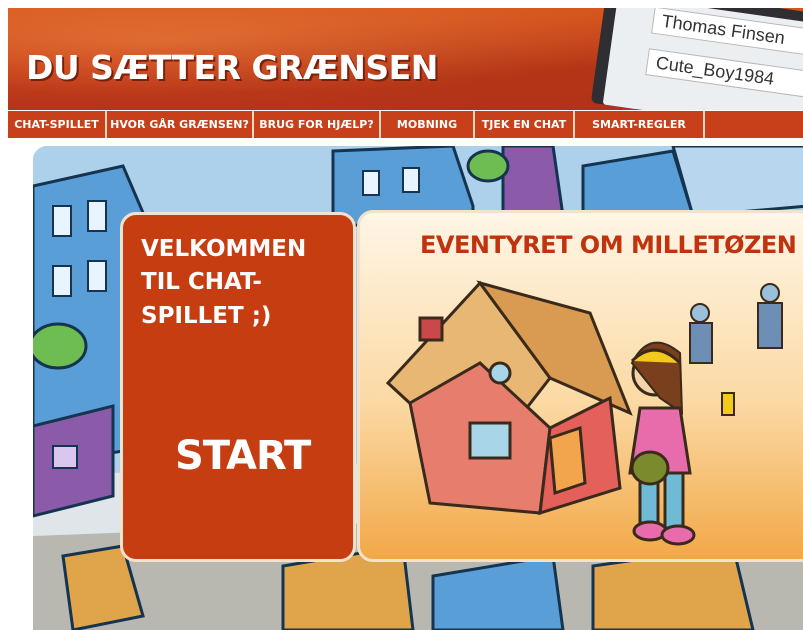  What do you see at coordinates (724, 73) in the screenshot?
I see `nickname-display-field: Cute_Boy1984` at bounding box center [724, 73].